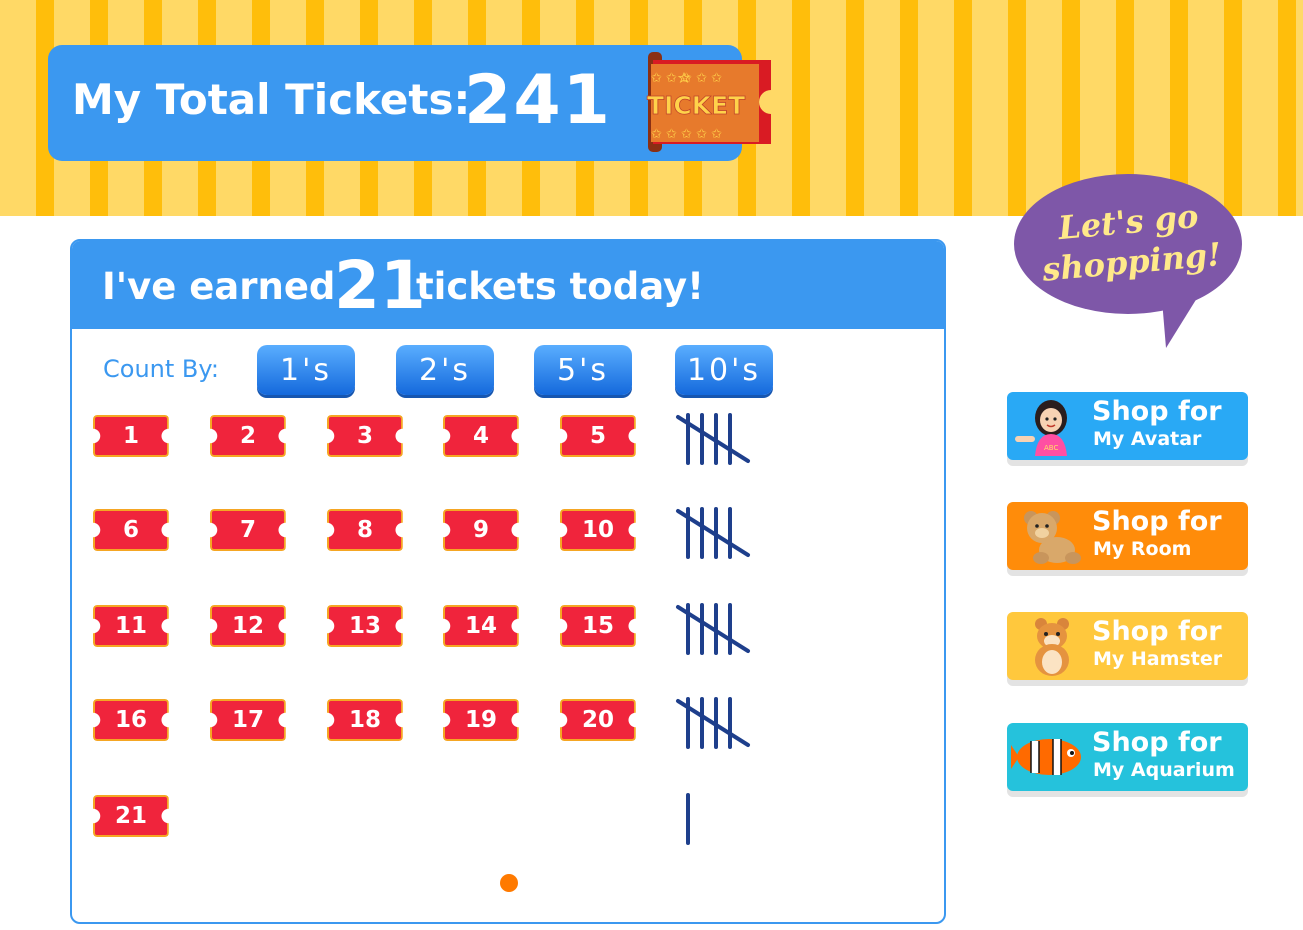  I want to click on shop-hamster-button: Shop for My Hamster, so click(1127, 646).